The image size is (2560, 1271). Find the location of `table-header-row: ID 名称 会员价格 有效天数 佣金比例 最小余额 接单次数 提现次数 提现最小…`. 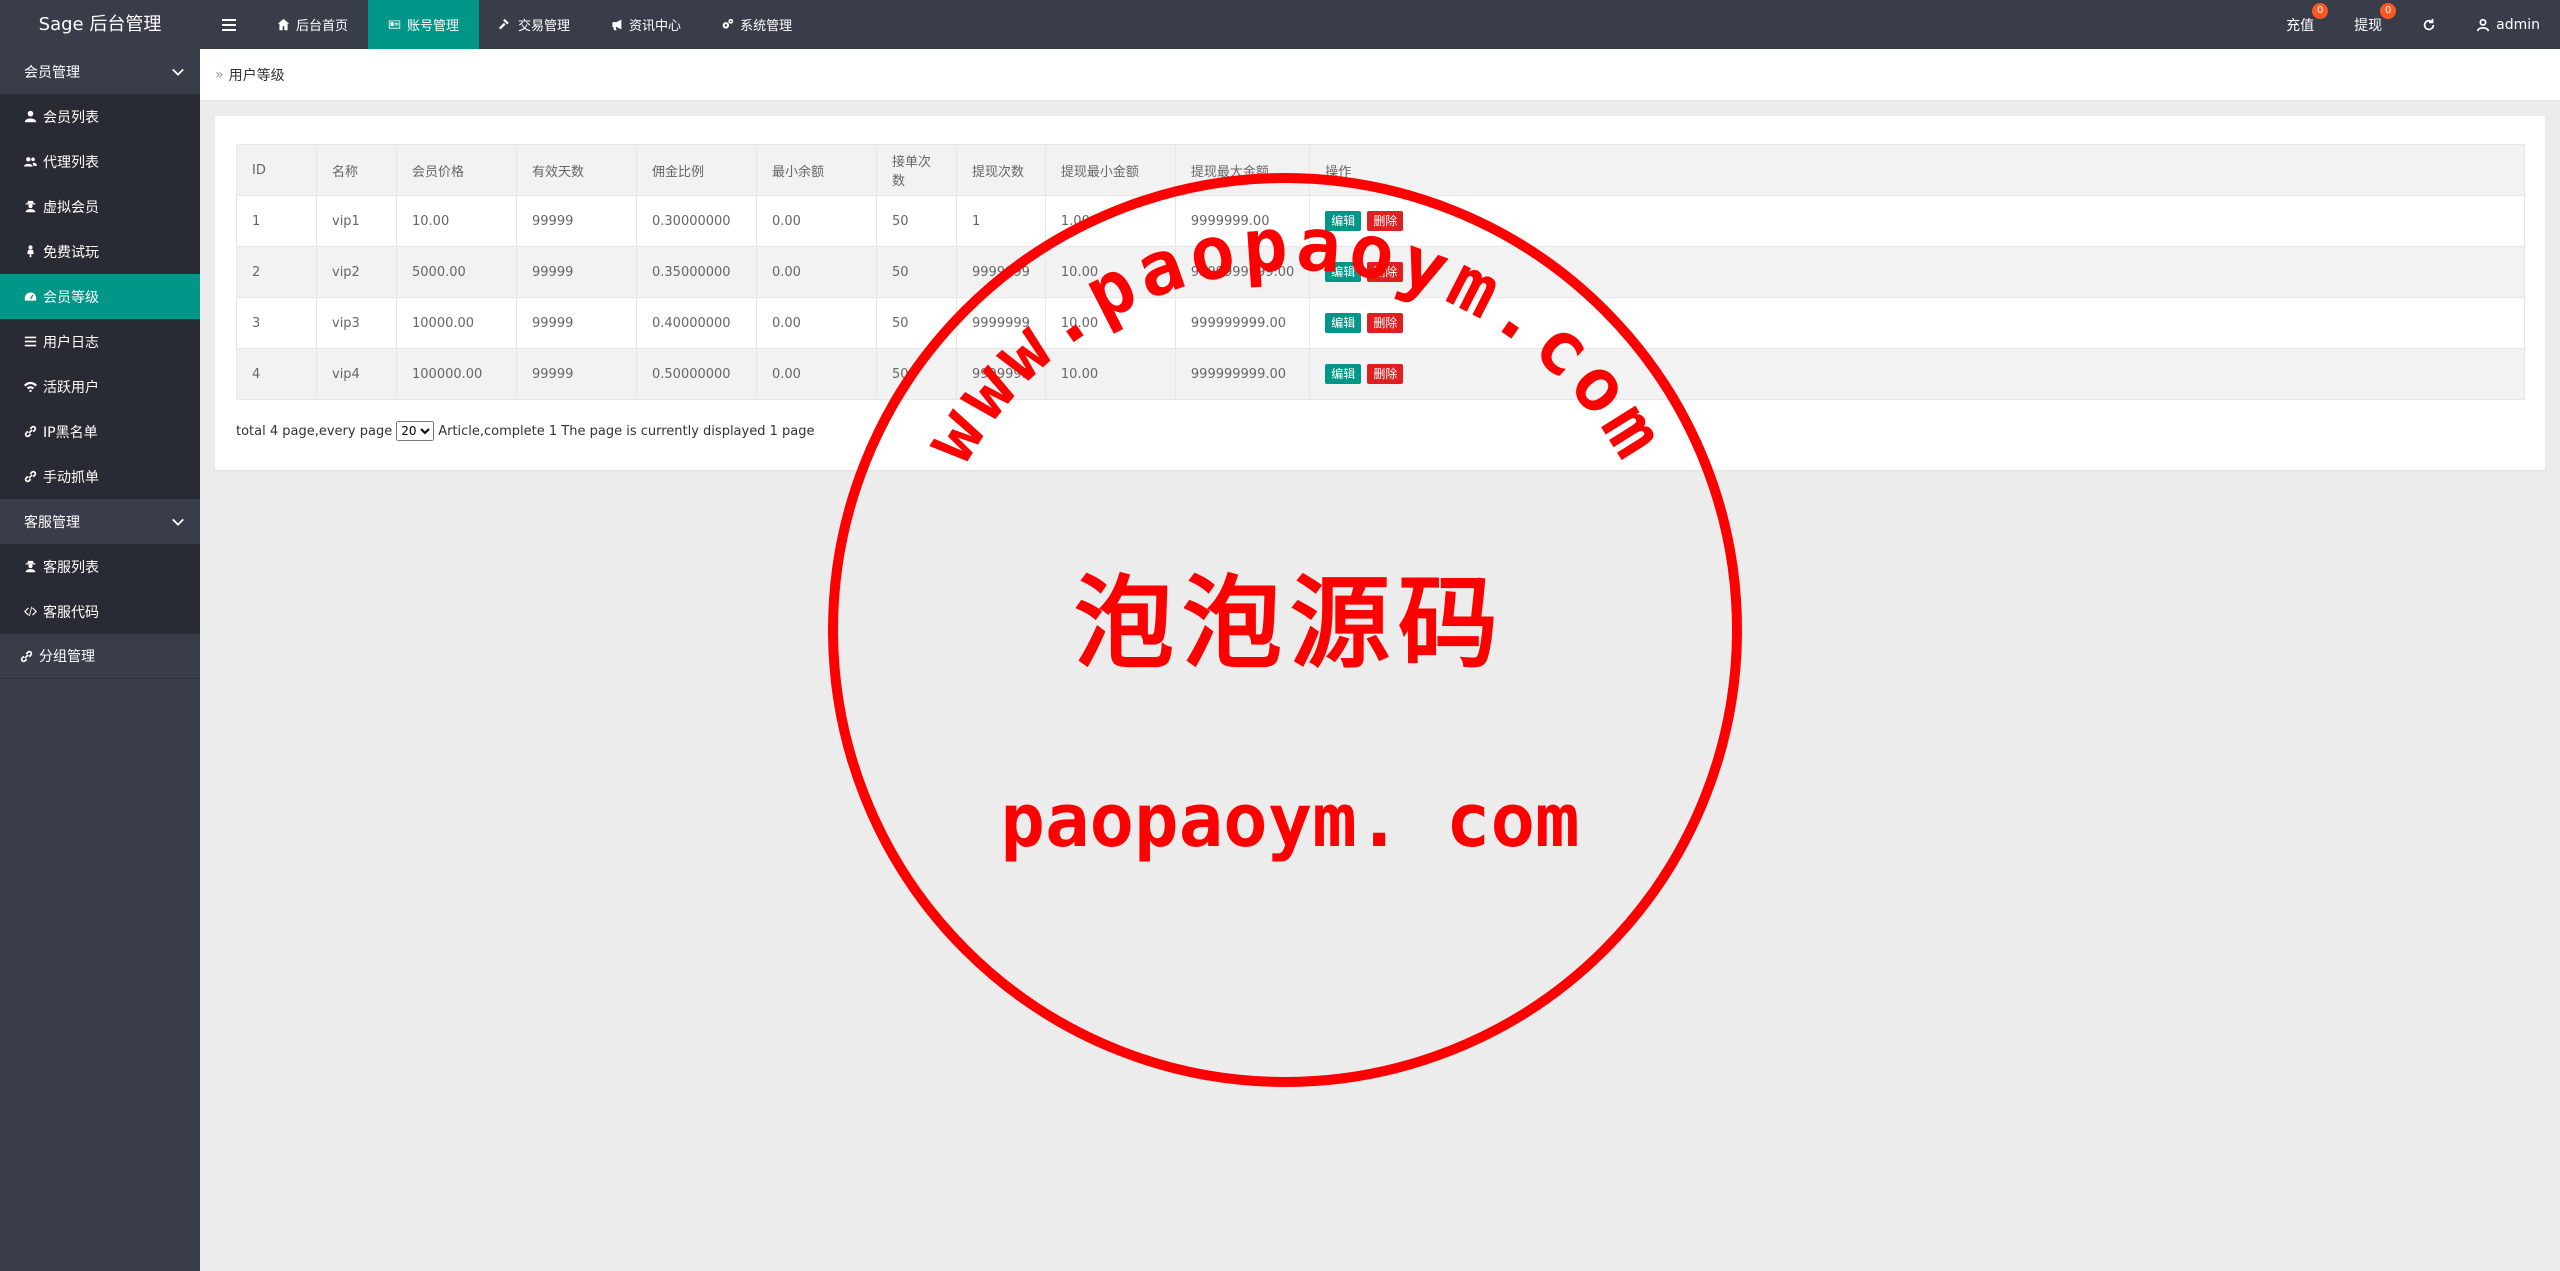

table-header-row: ID 名称 会员价格 有效天数 佣金比例 最小余额 接单次数 提现次数 提现最小… is located at coordinates (1380, 170).